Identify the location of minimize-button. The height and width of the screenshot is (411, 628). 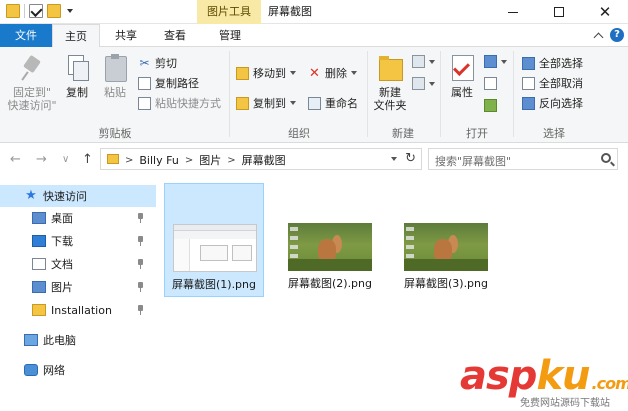
(513, 12).